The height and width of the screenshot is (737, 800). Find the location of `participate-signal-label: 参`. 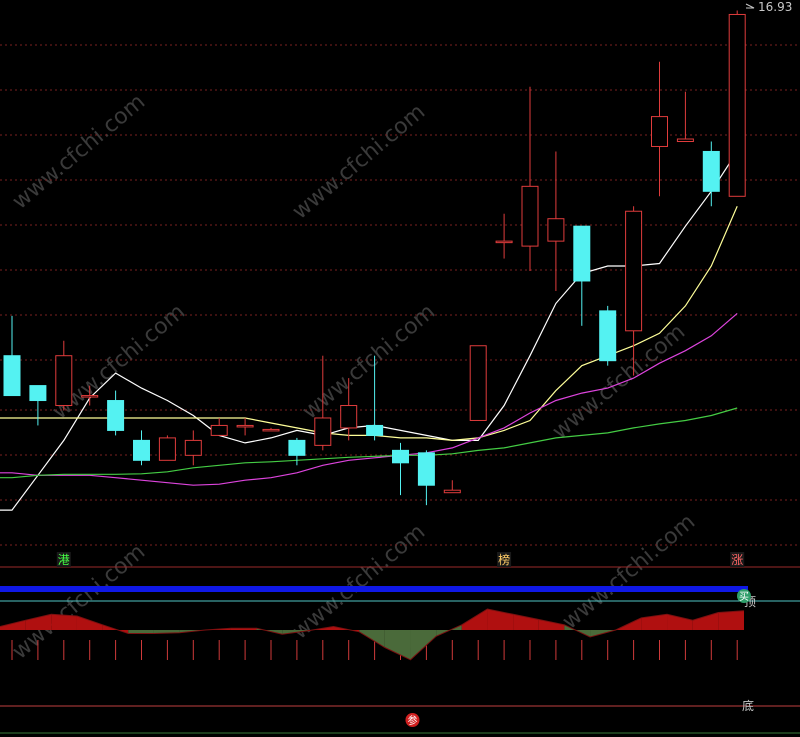

participate-signal-label: 参 is located at coordinates (412, 720).